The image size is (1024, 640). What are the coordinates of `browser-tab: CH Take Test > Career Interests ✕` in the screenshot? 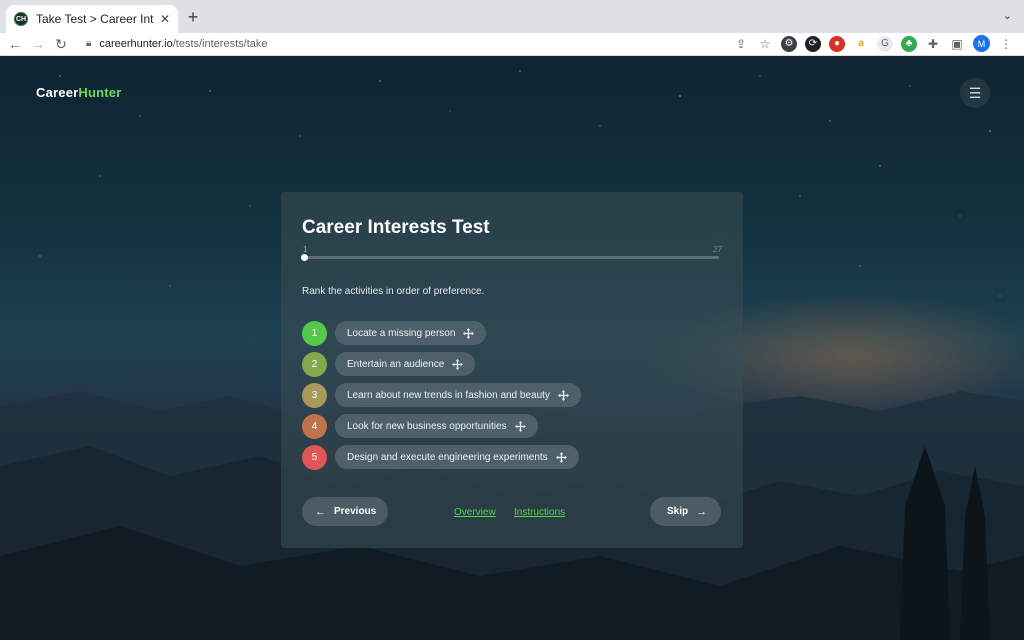 It's located at (92, 19).